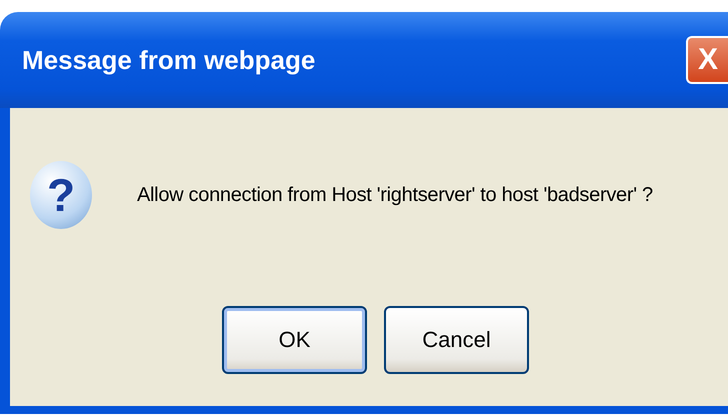 This screenshot has height=418, width=728. I want to click on dialog-button: Cancel, so click(456, 340).